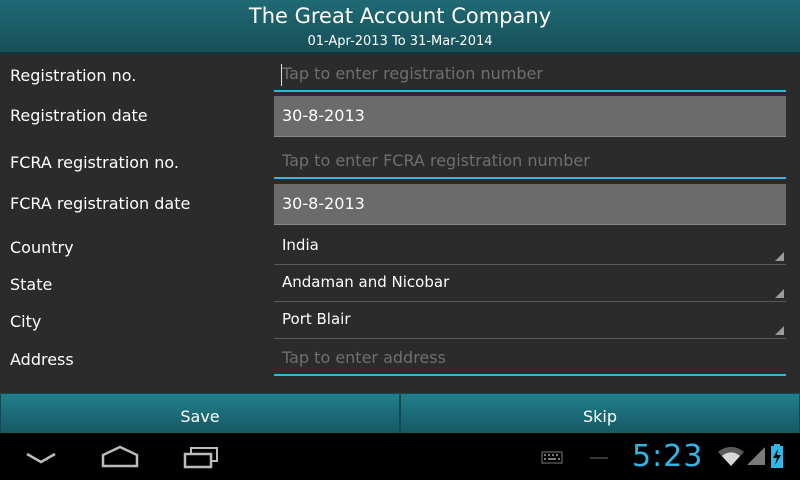 The height and width of the screenshot is (480, 800). I want to click on country-row: Country India, so click(400, 248).